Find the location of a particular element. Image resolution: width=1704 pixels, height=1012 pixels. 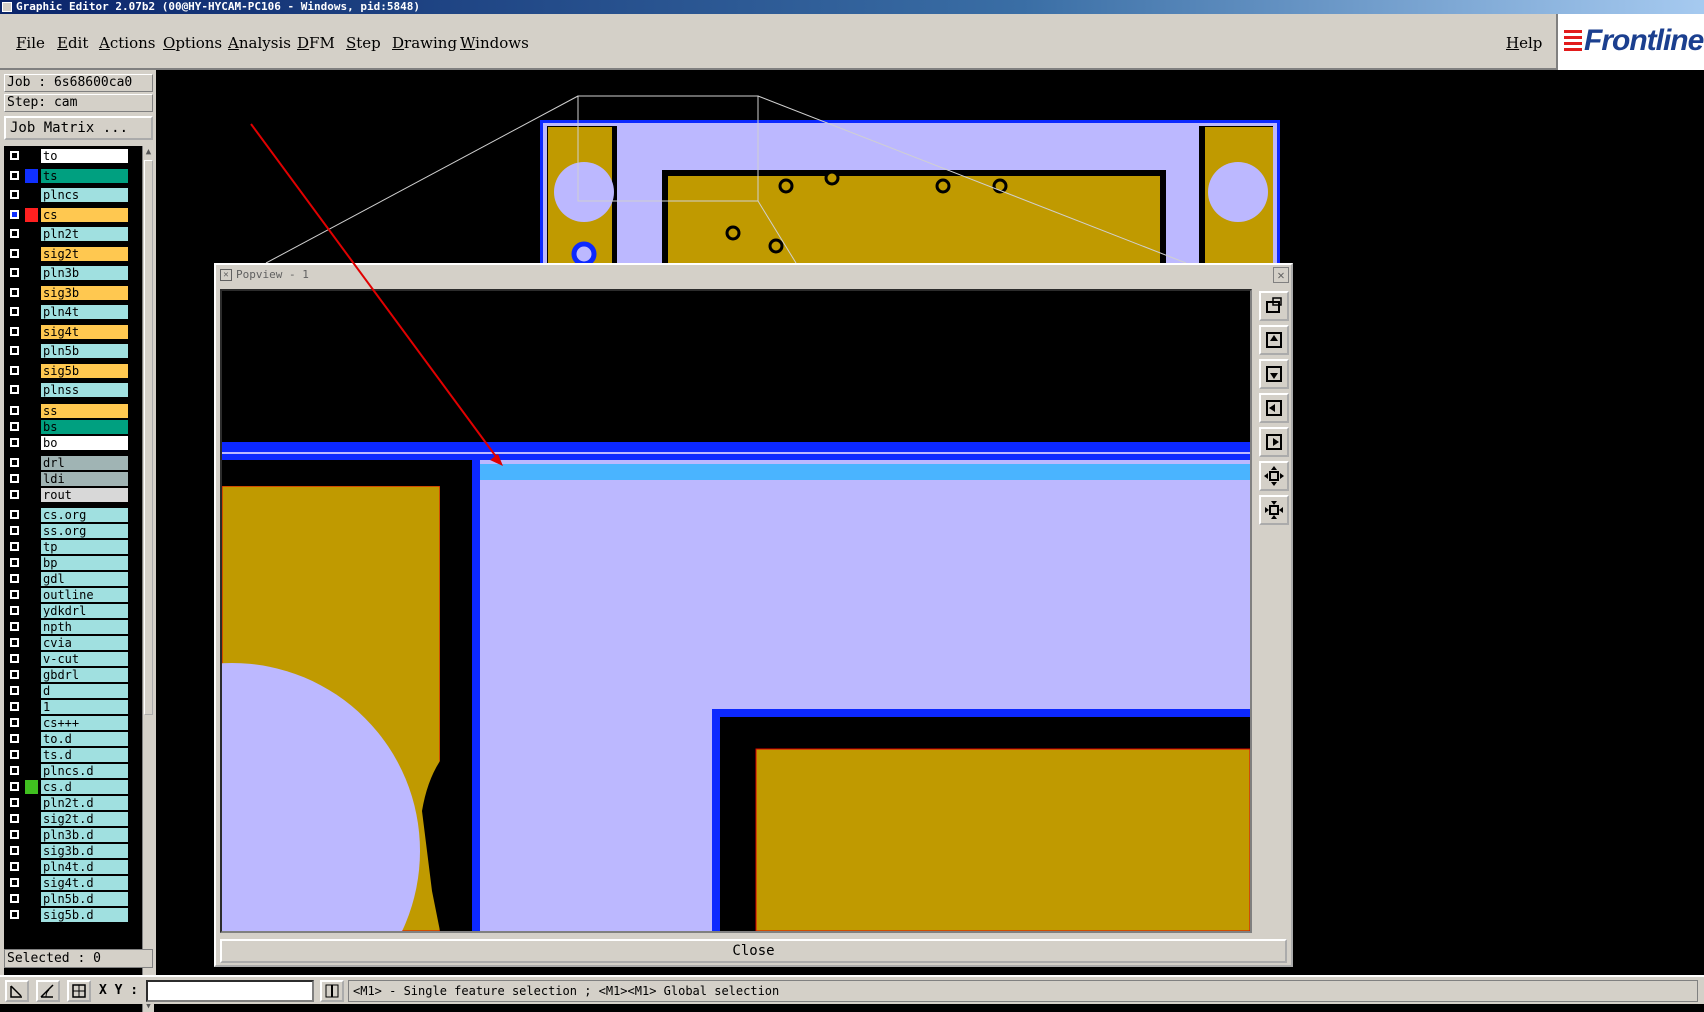

layer-row-pln4t: pln4t is located at coordinates (73, 312).